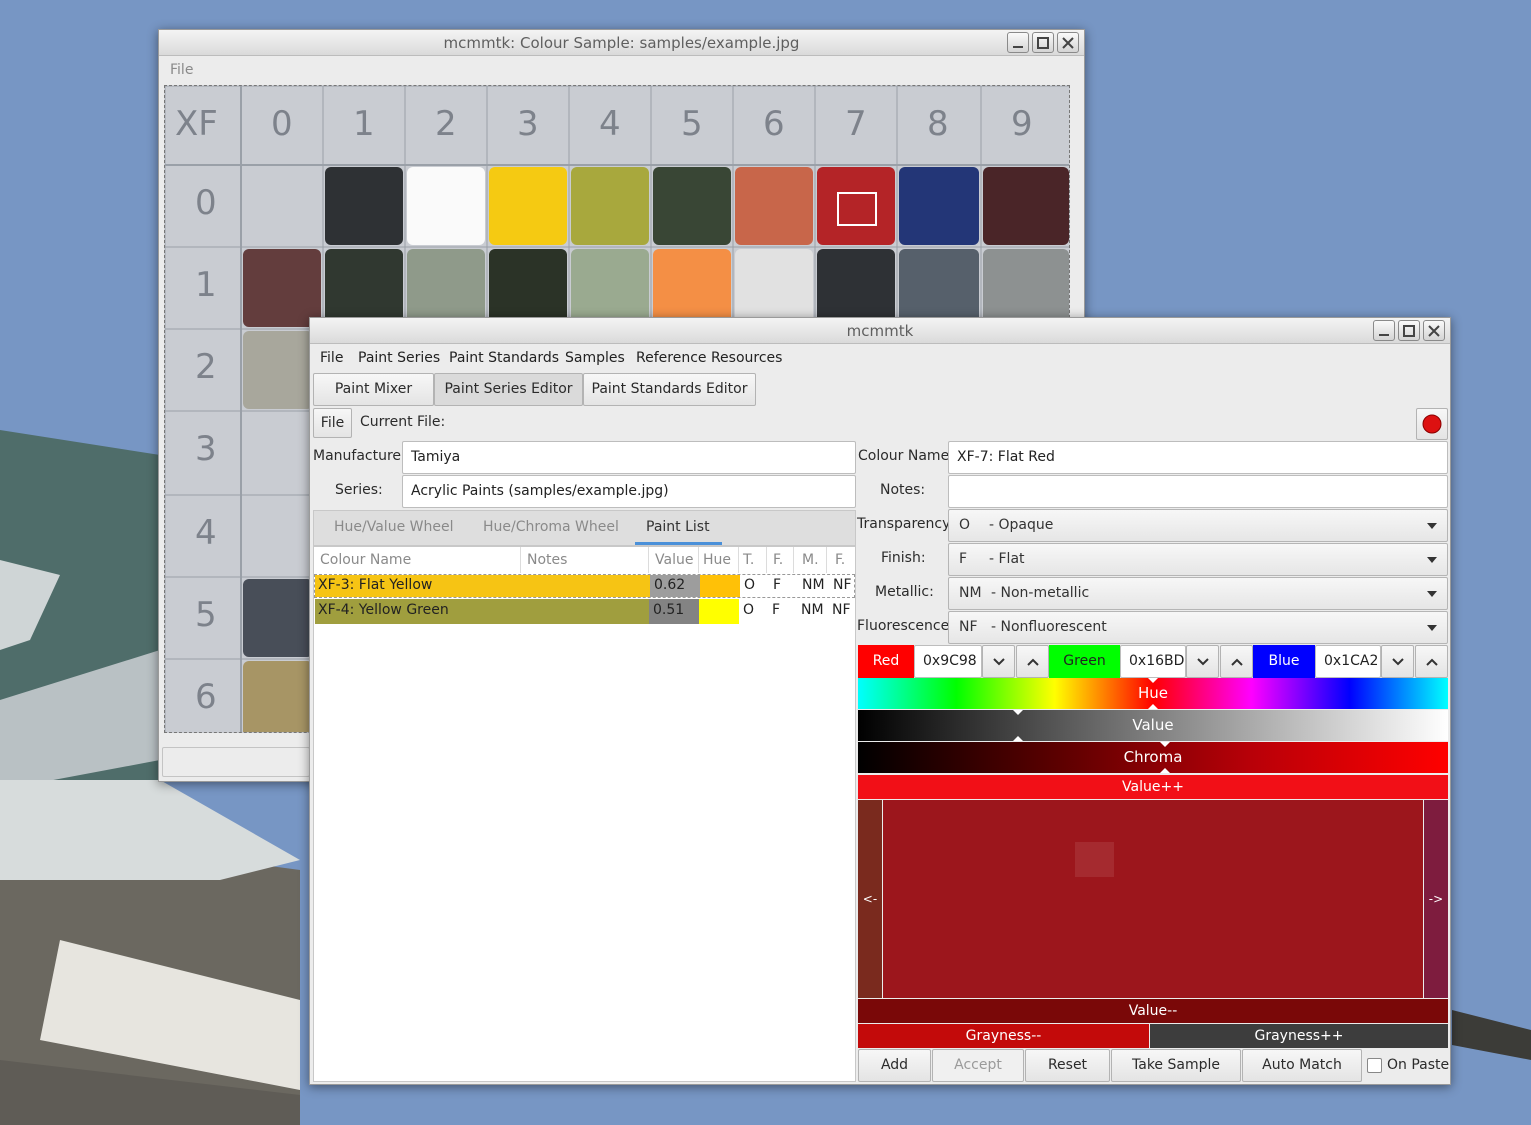  I want to click on tab-paint-standards-editor: Paint Standards Editor, so click(669, 389).